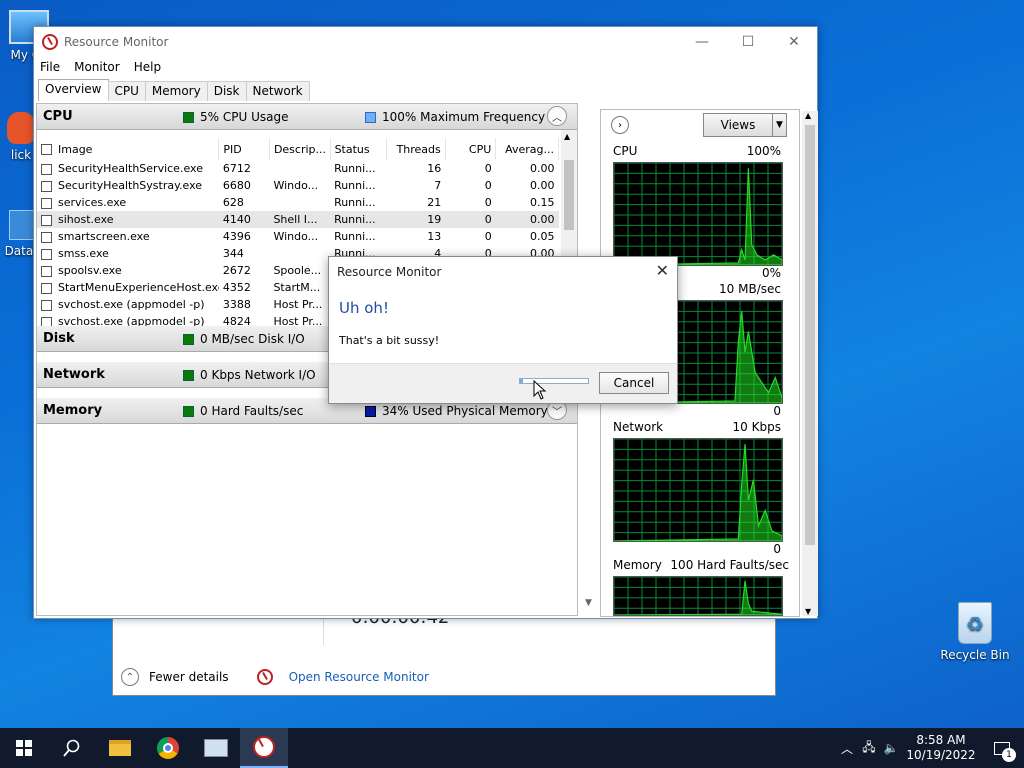  What do you see at coordinates (126, 91) in the screenshot?
I see `tab-cpu: CPU` at bounding box center [126, 91].